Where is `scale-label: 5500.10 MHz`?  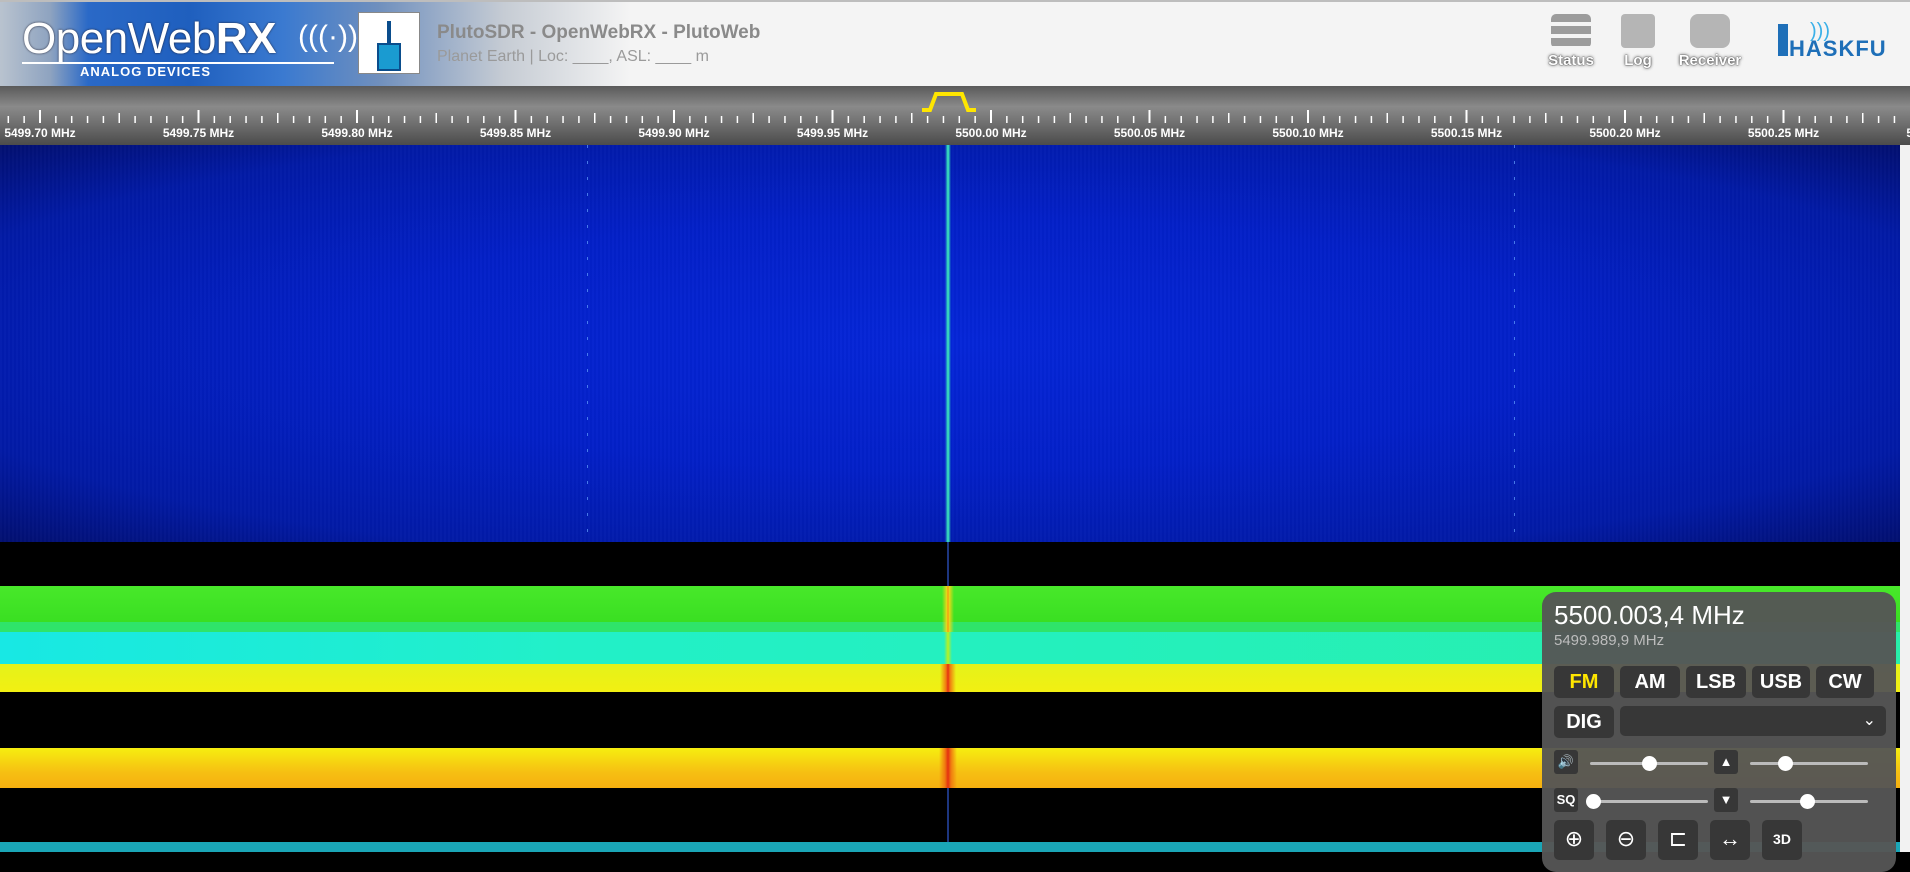
scale-label: 5500.10 MHz is located at coordinates (1307, 133).